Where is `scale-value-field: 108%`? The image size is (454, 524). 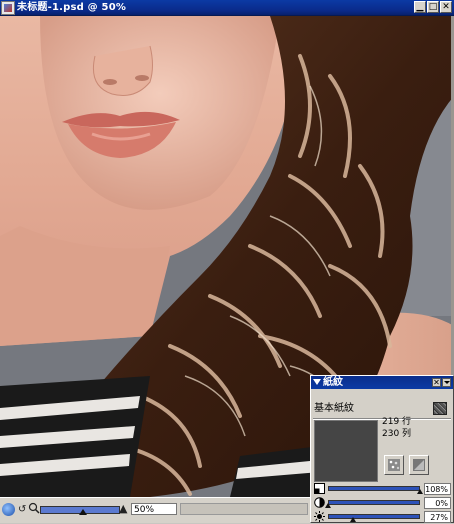
scale-value-field: 108% is located at coordinates (437, 489).